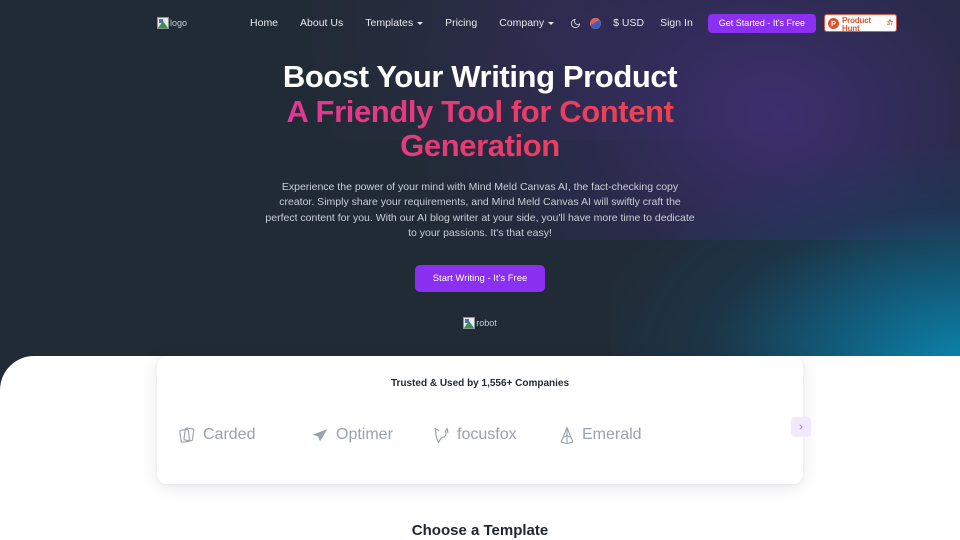  What do you see at coordinates (486, 322) in the screenshot?
I see `robot-alt-text: robot` at bounding box center [486, 322].